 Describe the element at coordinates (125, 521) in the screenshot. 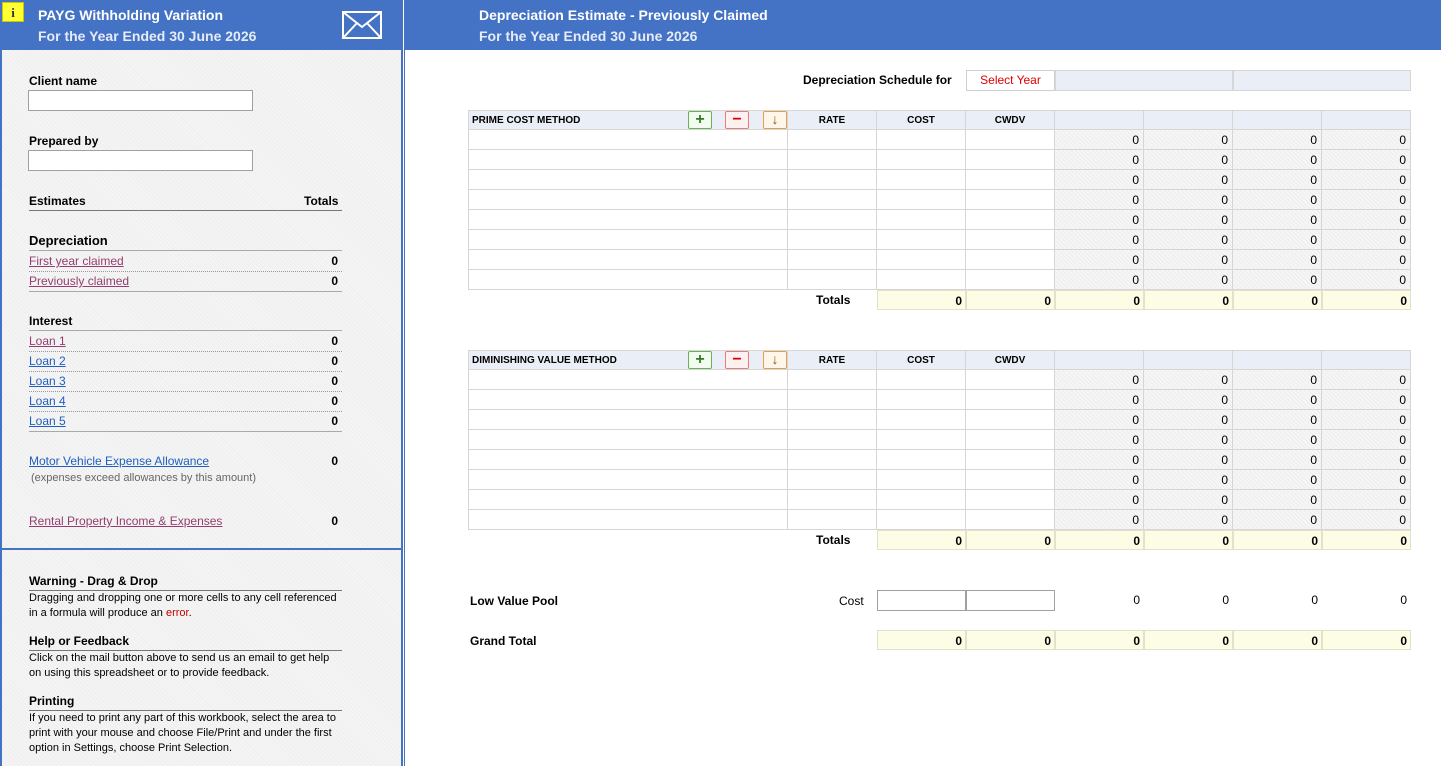

I see `rental-property-link: Rental Property Income & Expenses` at that location.